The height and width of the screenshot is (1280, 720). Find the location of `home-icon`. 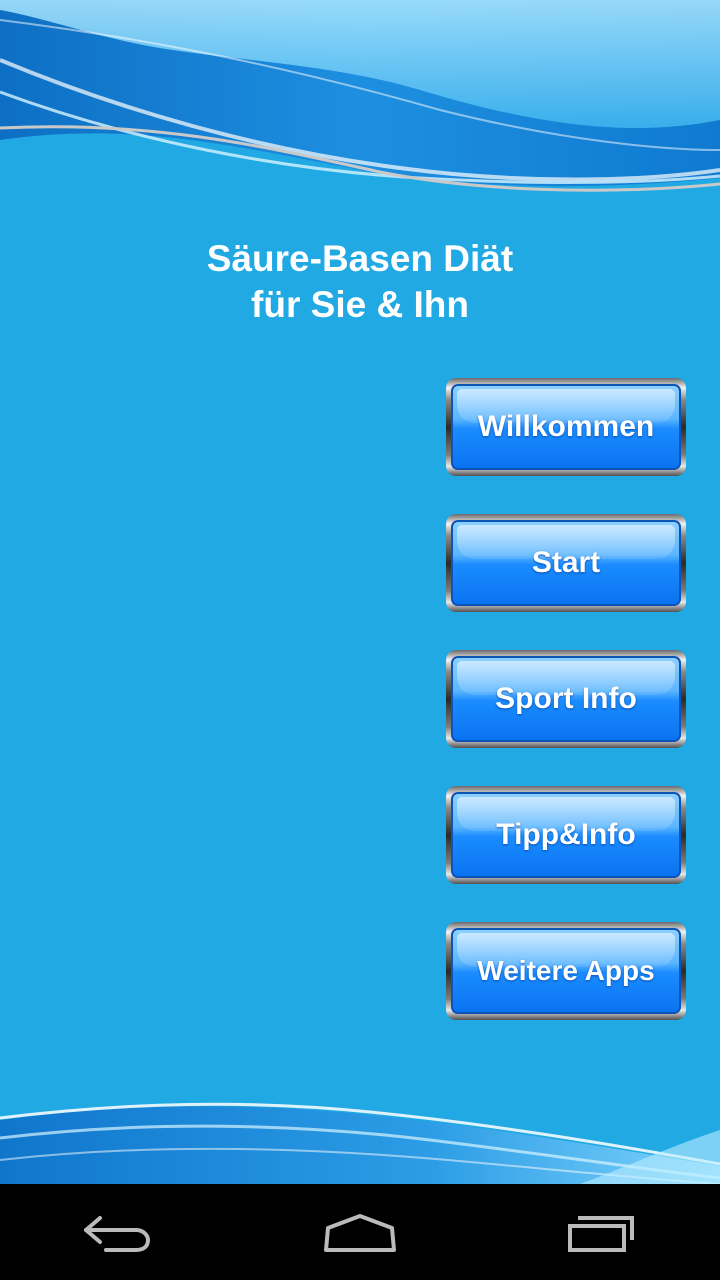

home-icon is located at coordinates (360, 1233).